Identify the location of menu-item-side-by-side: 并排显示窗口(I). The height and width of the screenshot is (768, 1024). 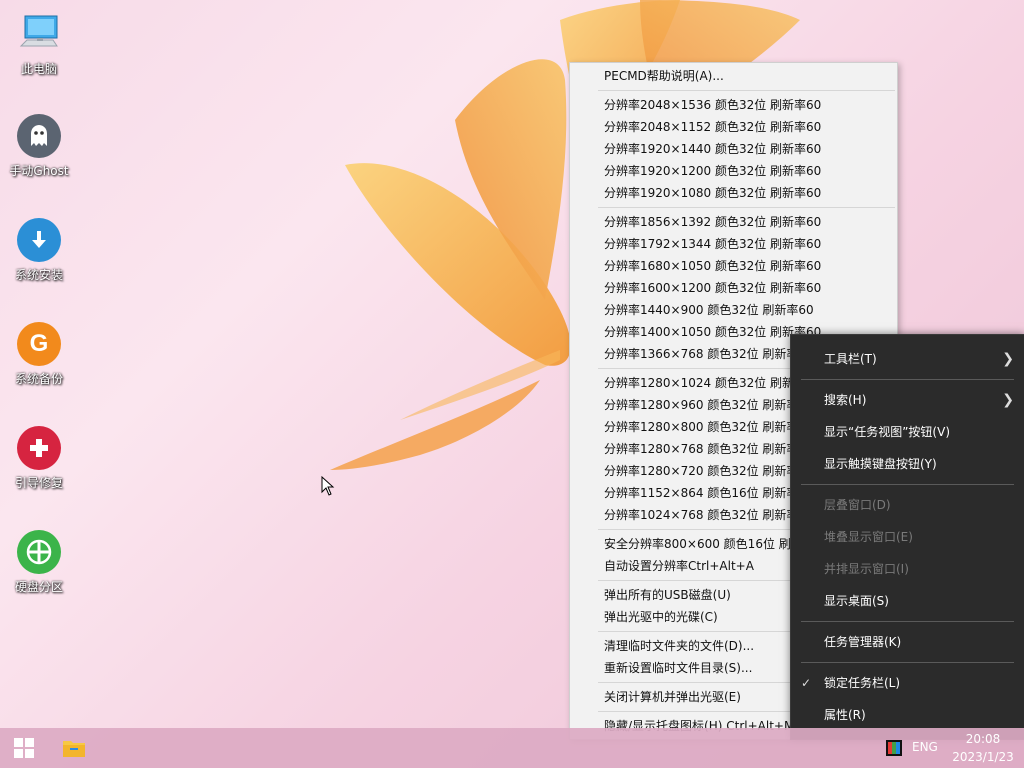
(907, 569).